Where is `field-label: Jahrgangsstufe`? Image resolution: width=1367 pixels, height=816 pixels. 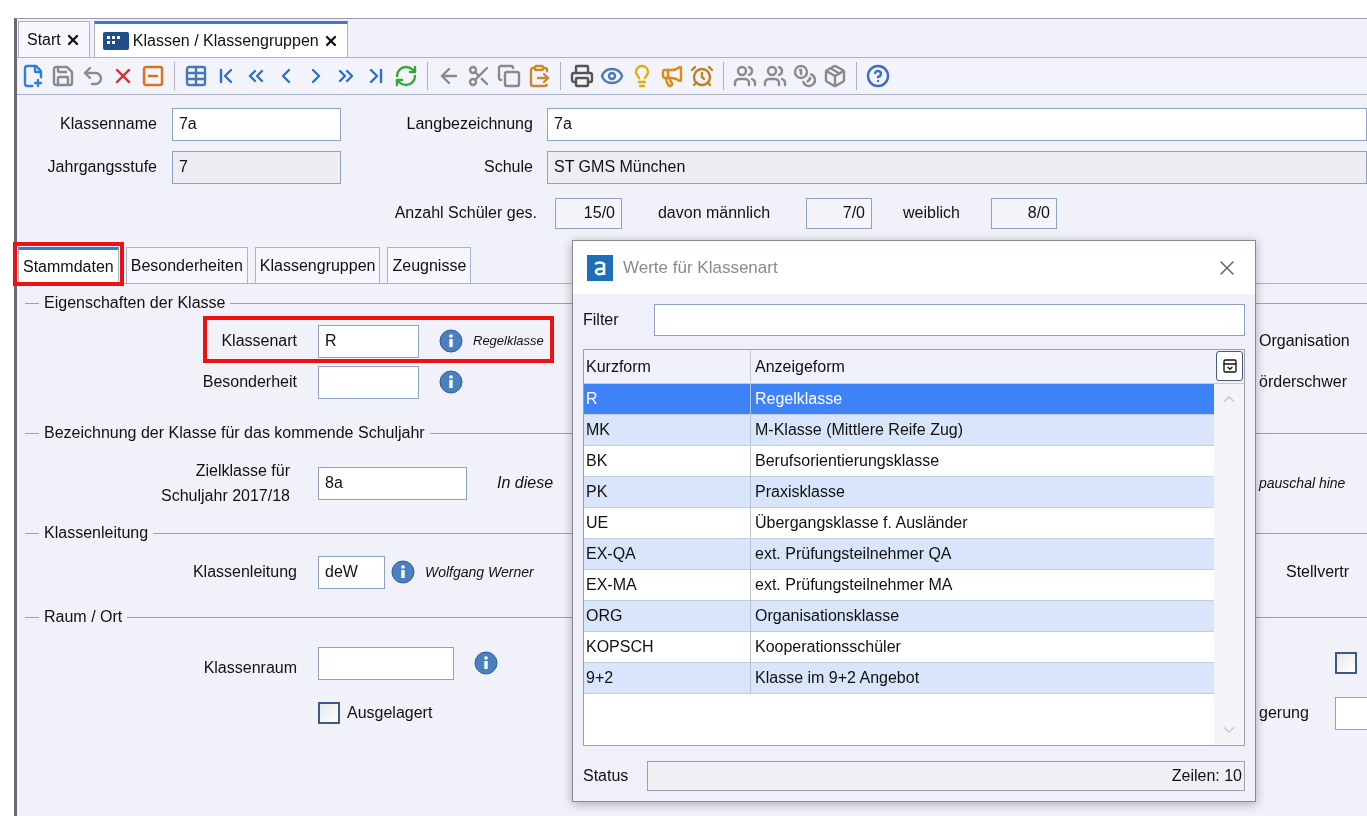 field-label: Jahrgangsstufe is located at coordinates (101, 167).